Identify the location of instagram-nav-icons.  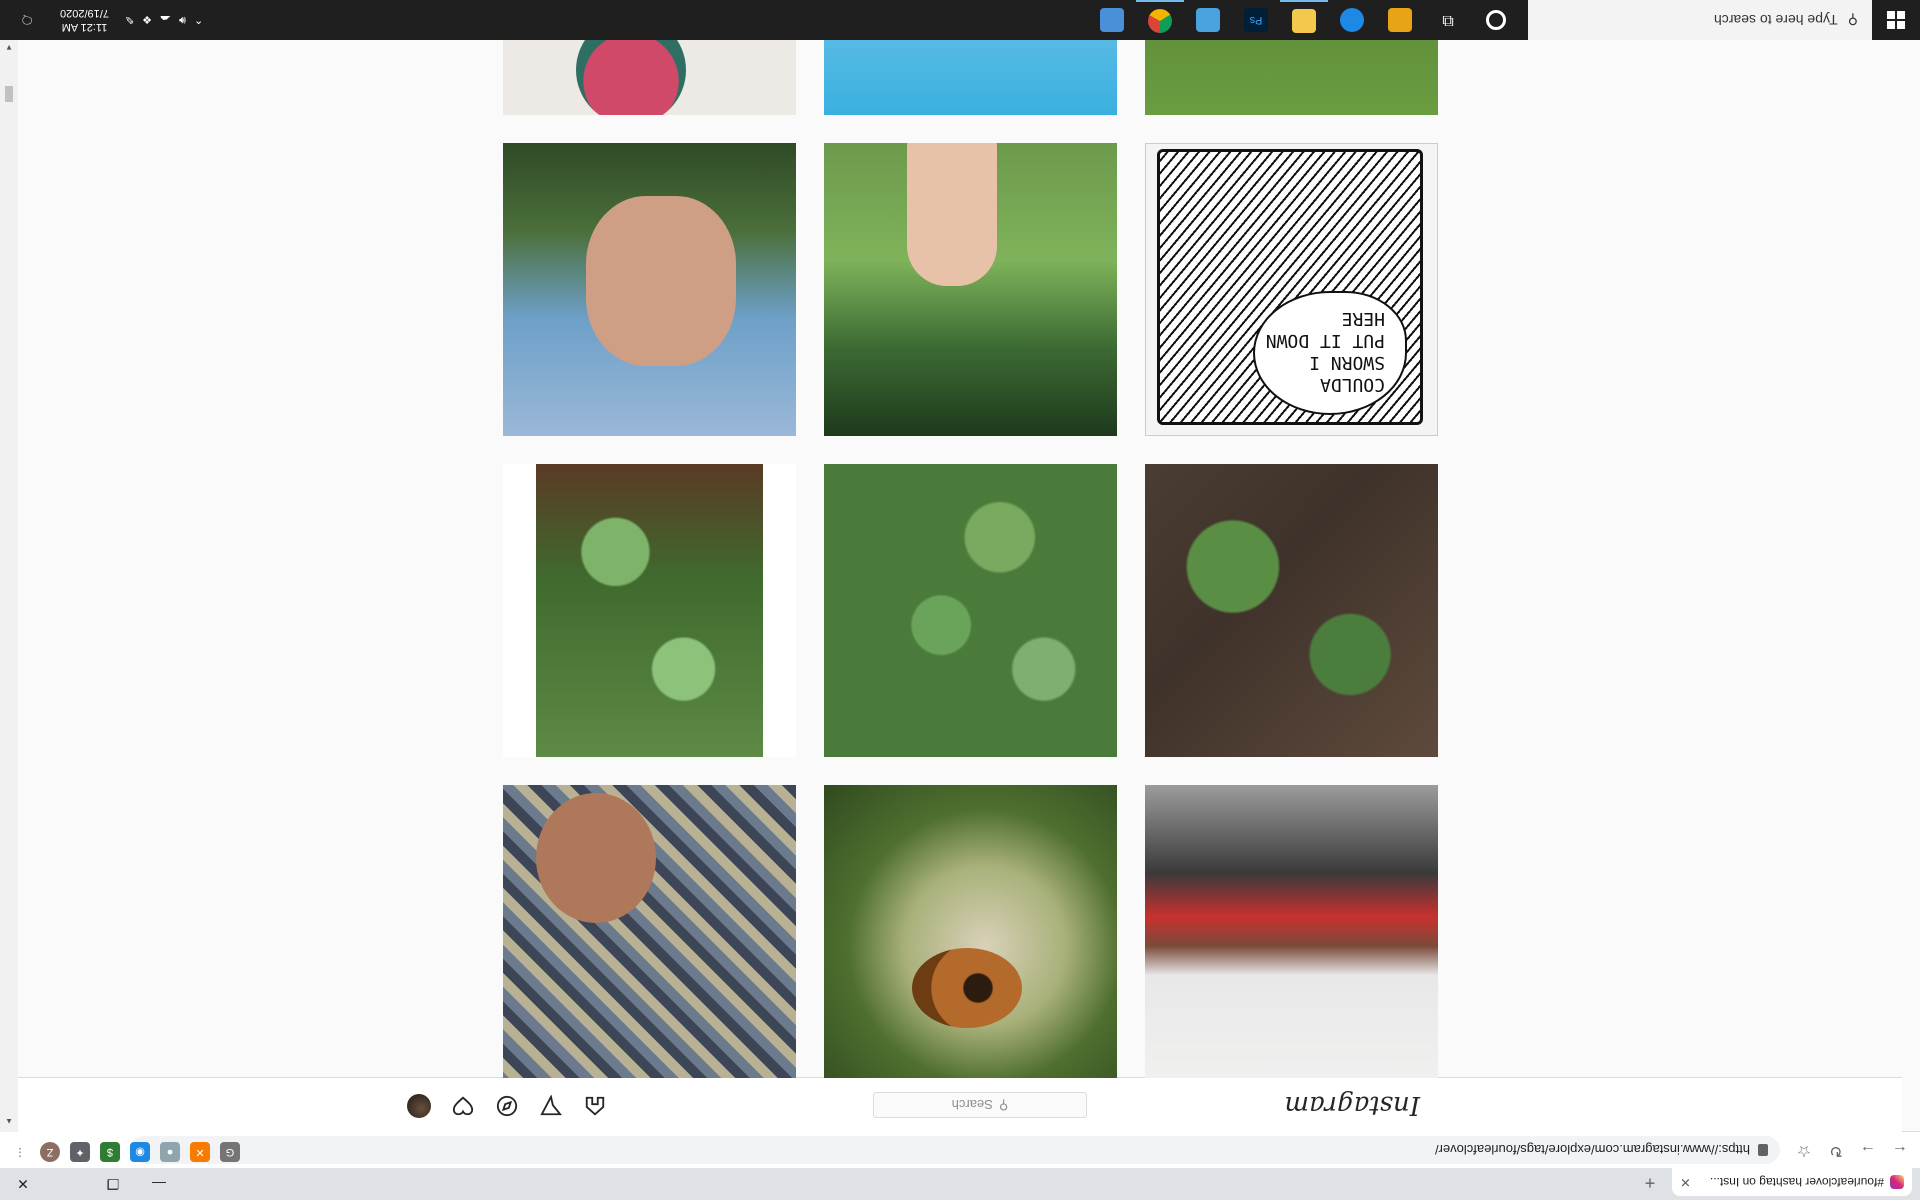
(507, 1106).